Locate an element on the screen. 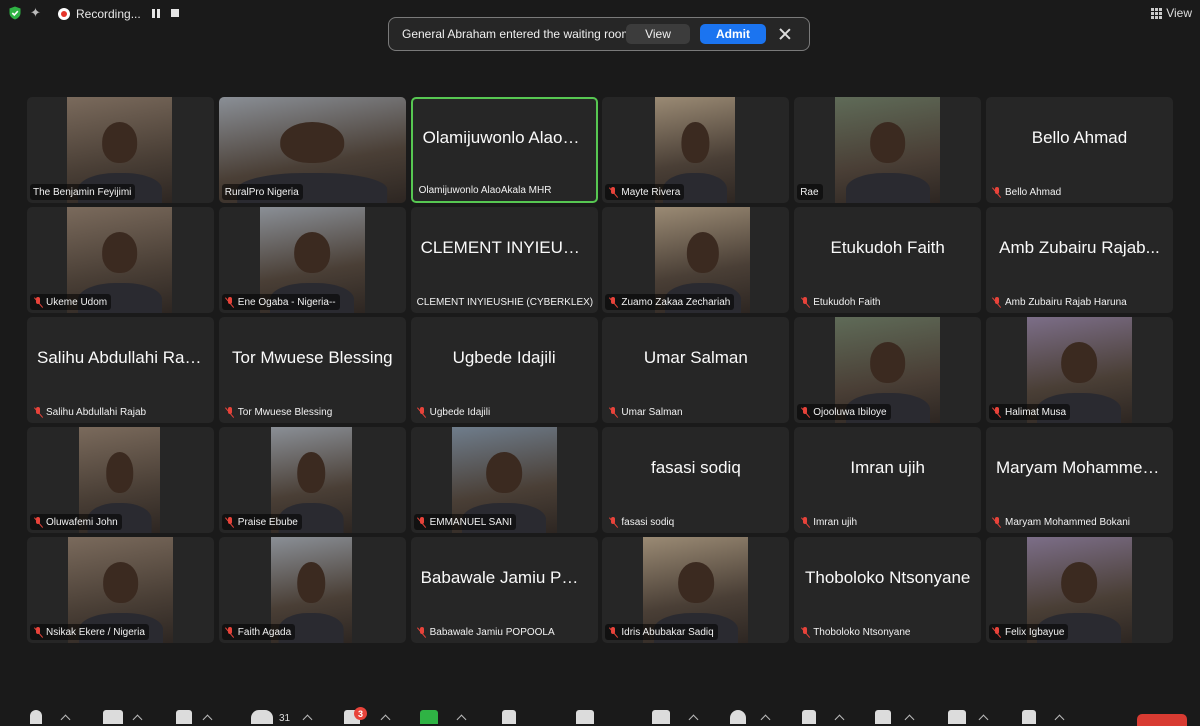 The width and height of the screenshot is (1200, 726). close-icon is located at coordinates (785, 34).